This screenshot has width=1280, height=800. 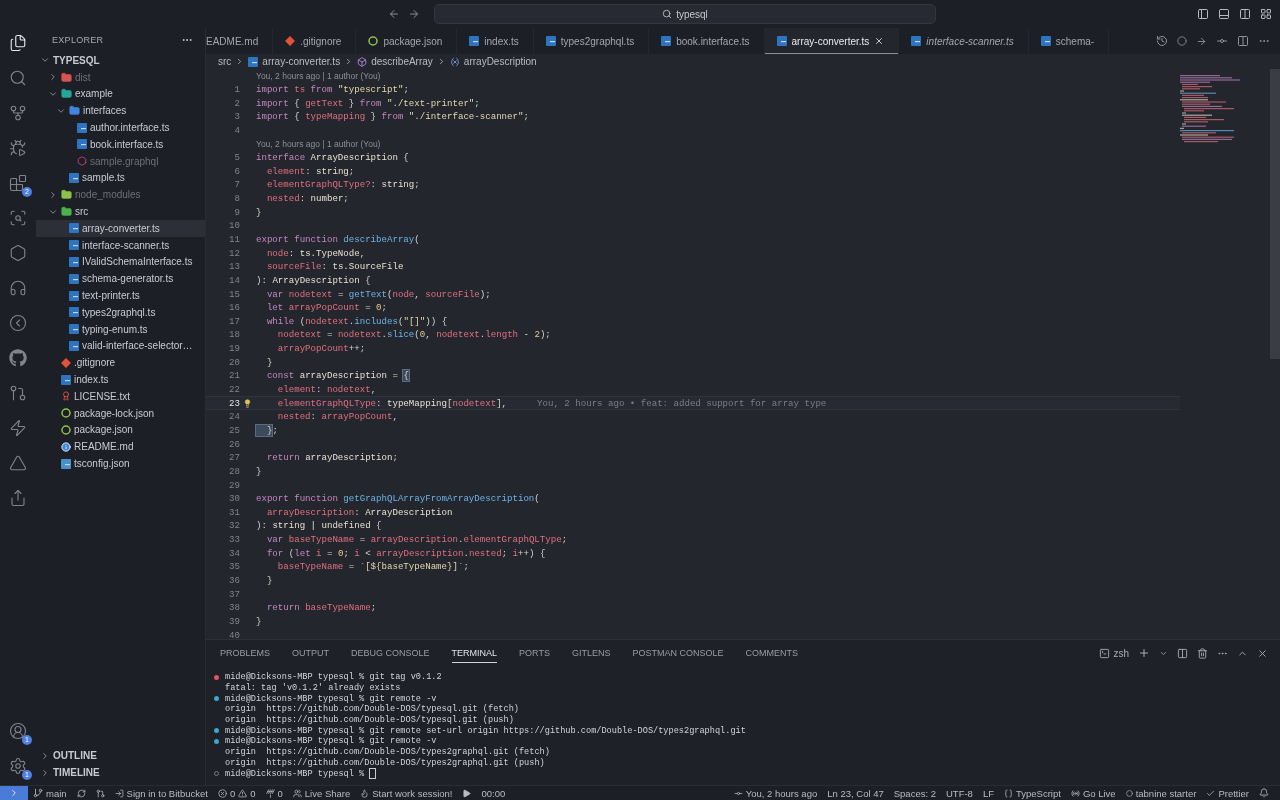 I want to click on folder-item: example, so click(x=120, y=94).